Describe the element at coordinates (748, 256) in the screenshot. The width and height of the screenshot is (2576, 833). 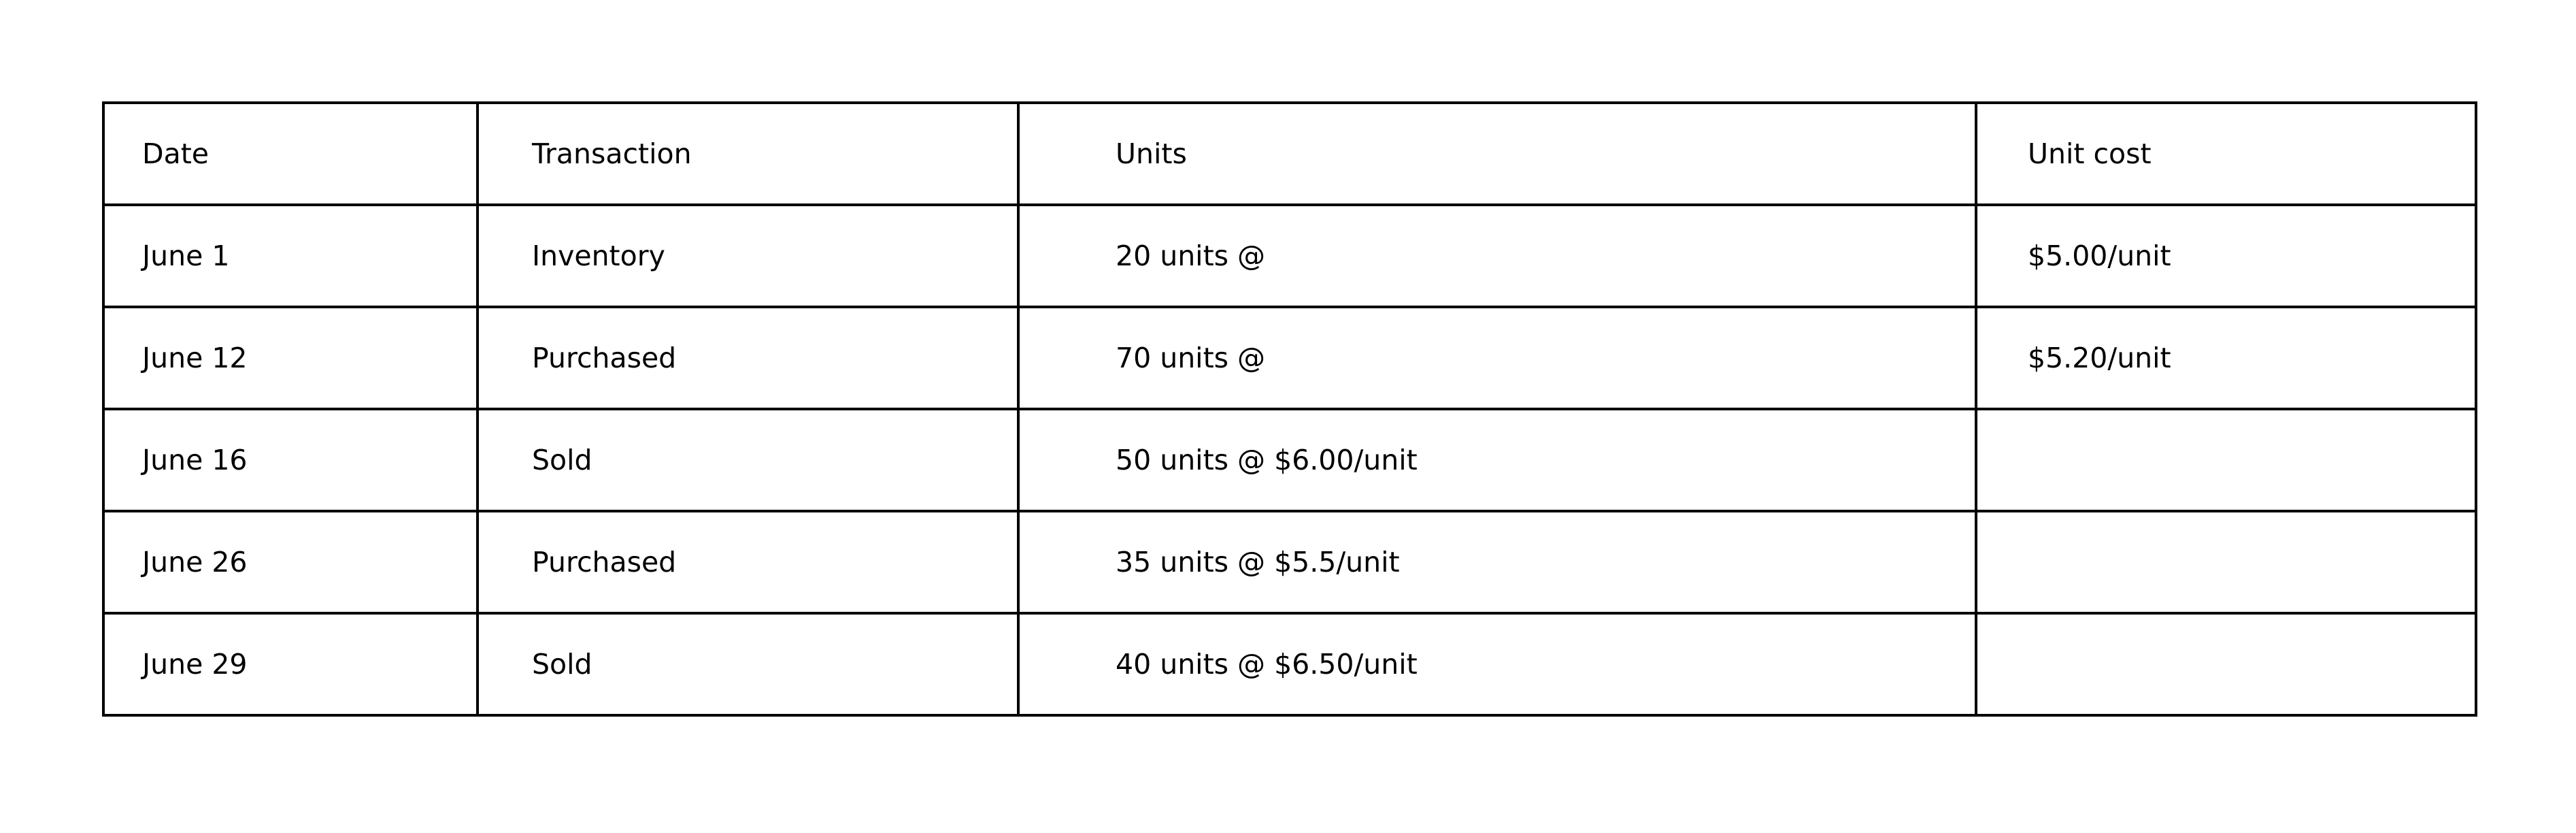
I see `cell-transaction: Inventory` at that location.